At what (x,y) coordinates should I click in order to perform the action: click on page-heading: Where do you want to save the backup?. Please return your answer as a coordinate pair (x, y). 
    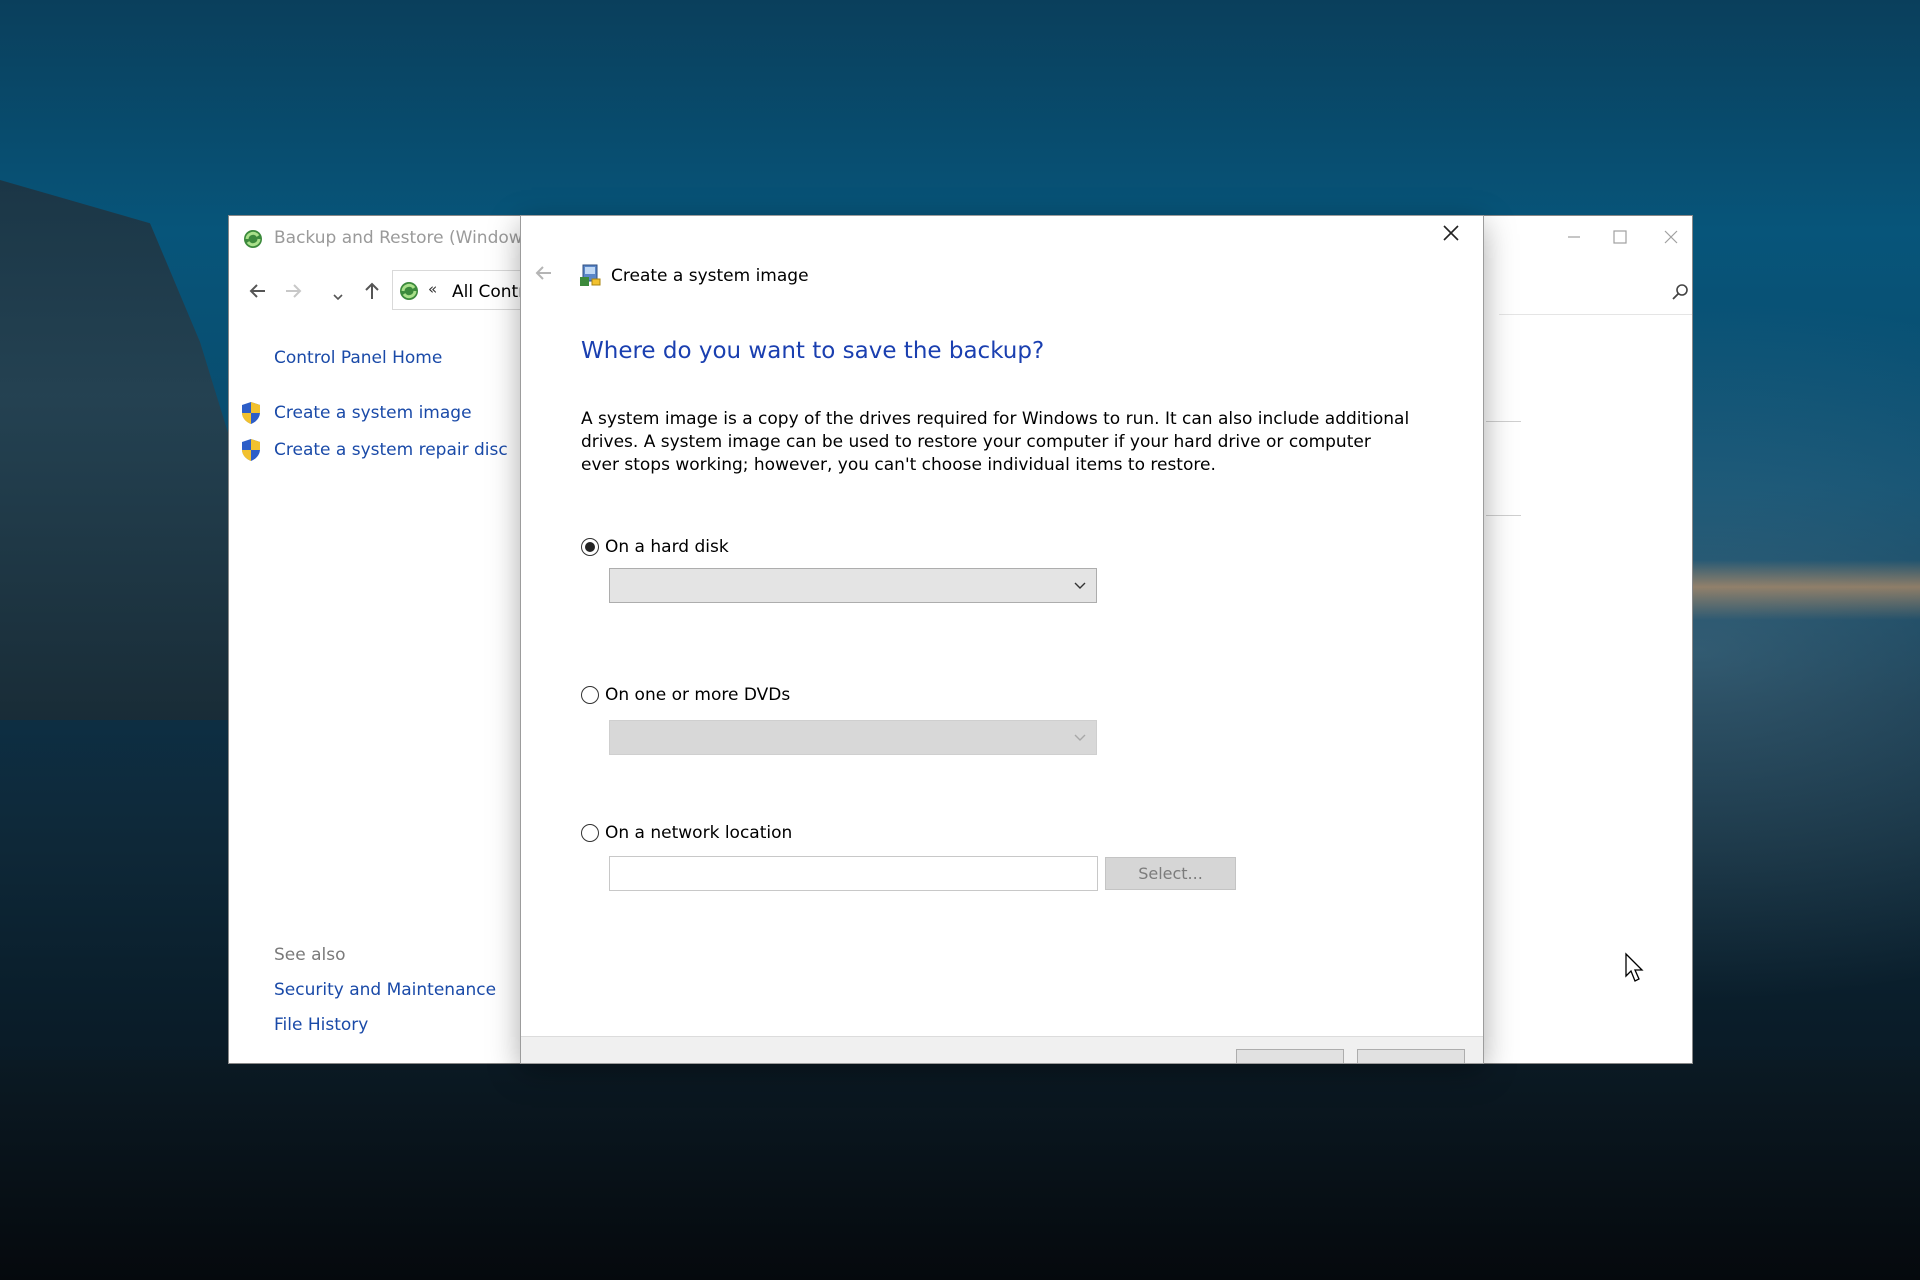
    Looking at the image, I should click on (813, 351).